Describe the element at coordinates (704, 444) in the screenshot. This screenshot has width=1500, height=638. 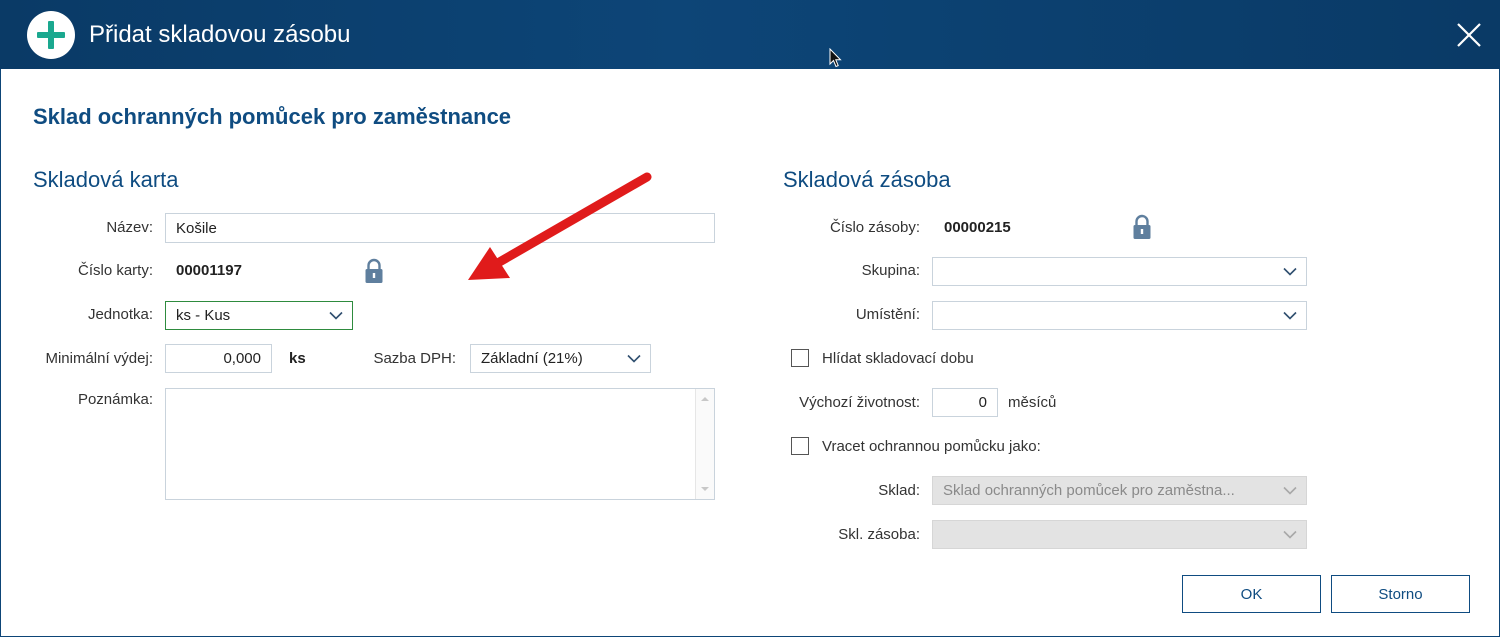
I see `poznamka-scrollbar` at that location.